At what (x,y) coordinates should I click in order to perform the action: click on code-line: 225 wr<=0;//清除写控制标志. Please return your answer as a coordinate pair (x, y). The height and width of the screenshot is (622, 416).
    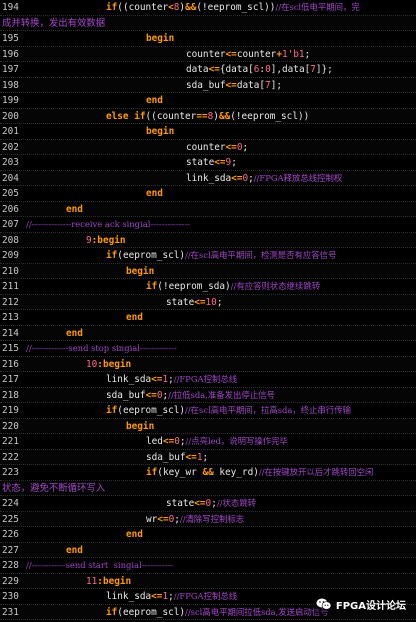
    Looking at the image, I should click on (208, 519).